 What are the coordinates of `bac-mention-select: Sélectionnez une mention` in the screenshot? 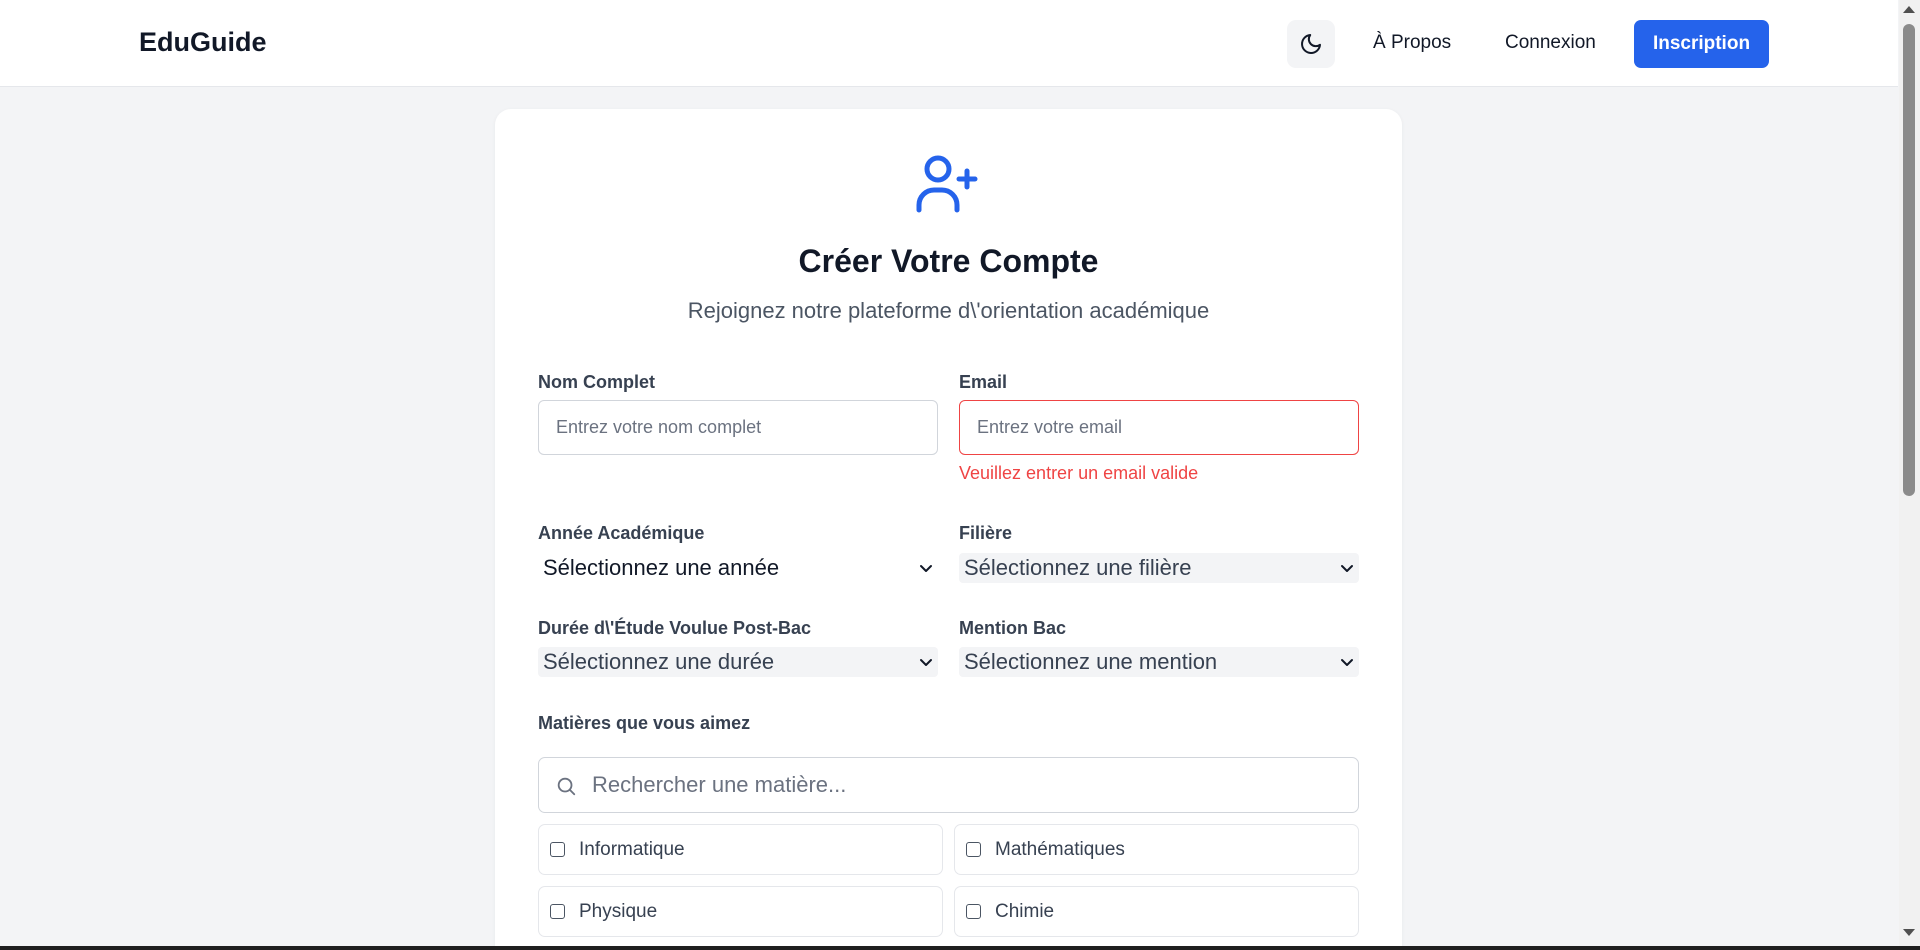 It's located at (1159, 662).